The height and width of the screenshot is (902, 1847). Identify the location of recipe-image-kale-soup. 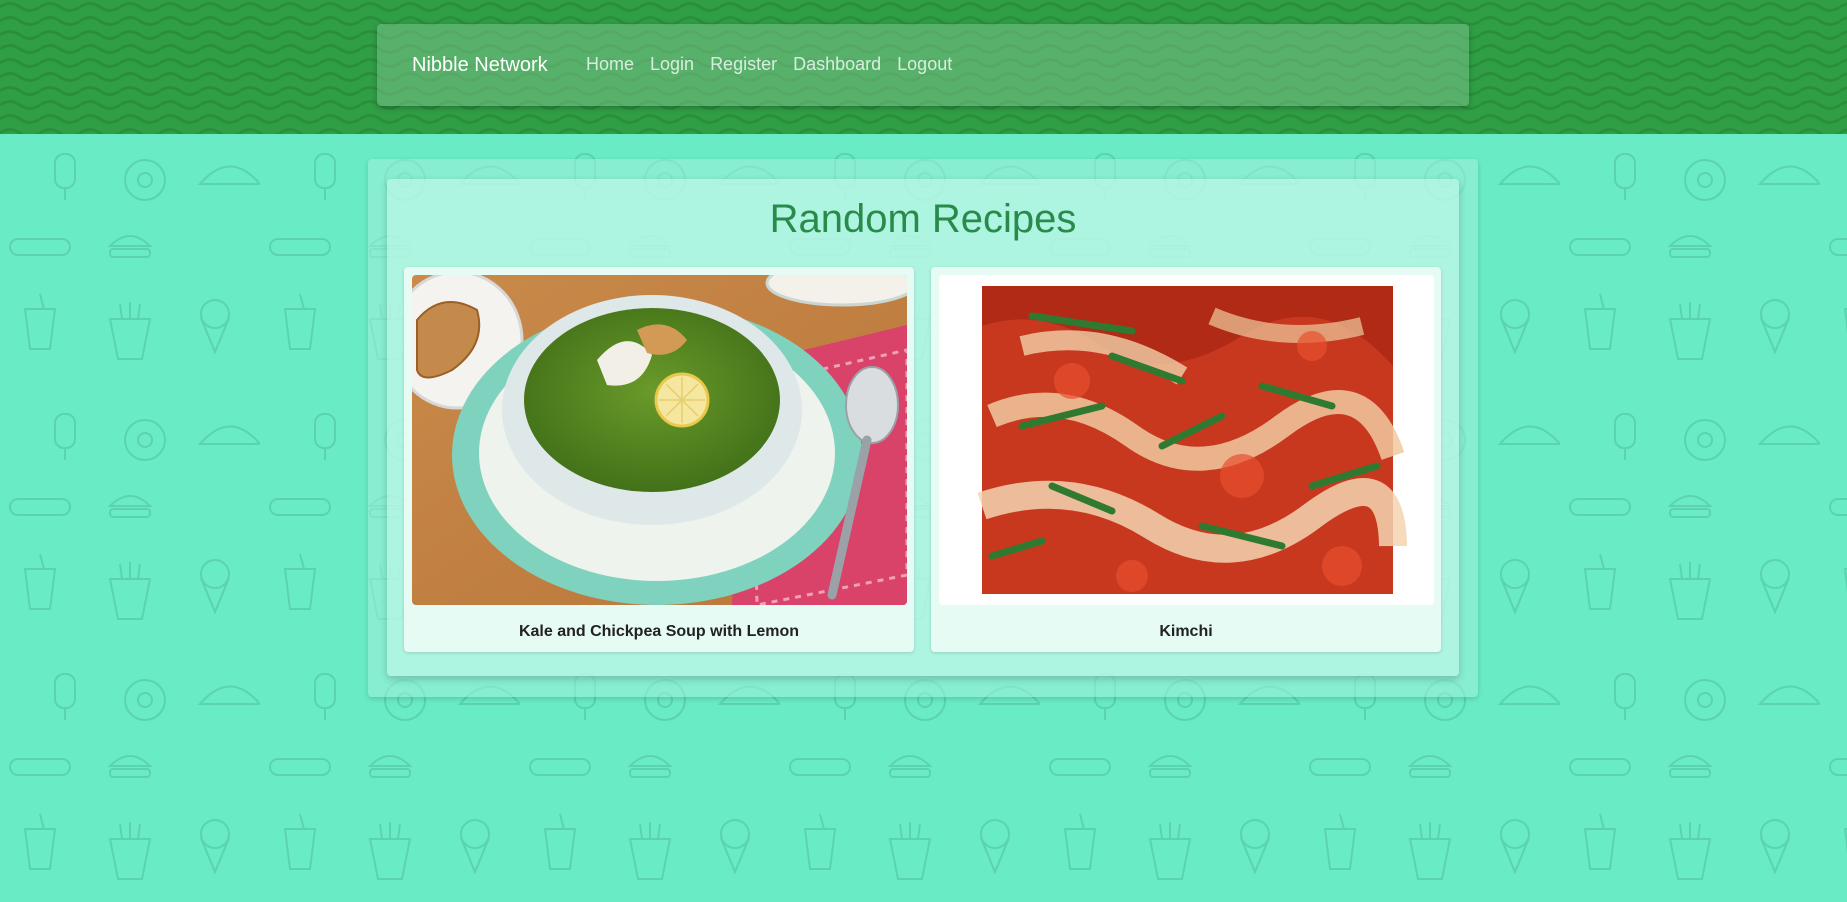
(659, 440).